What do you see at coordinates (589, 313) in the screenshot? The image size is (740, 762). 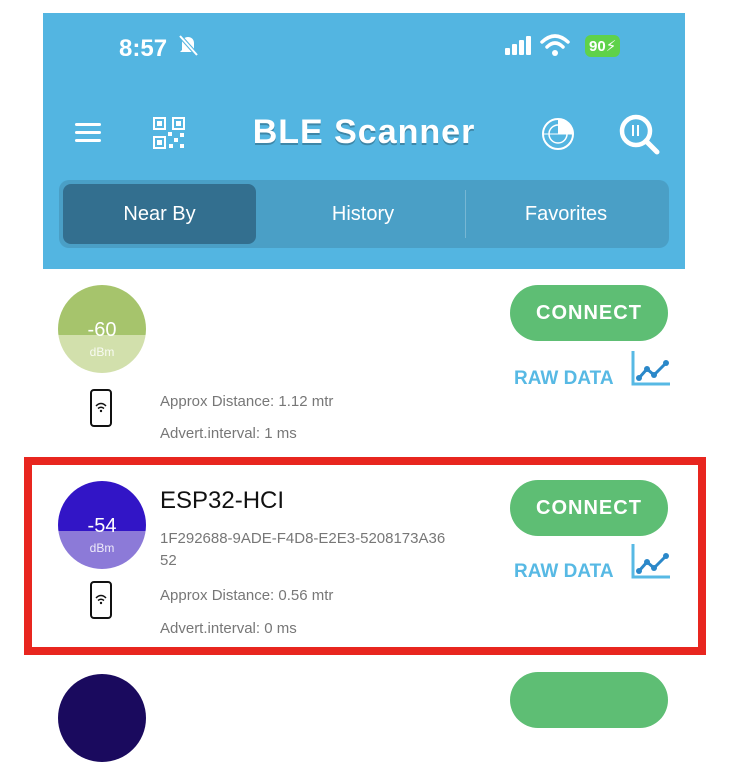 I see `connect-button: CONNECT` at bounding box center [589, 313].